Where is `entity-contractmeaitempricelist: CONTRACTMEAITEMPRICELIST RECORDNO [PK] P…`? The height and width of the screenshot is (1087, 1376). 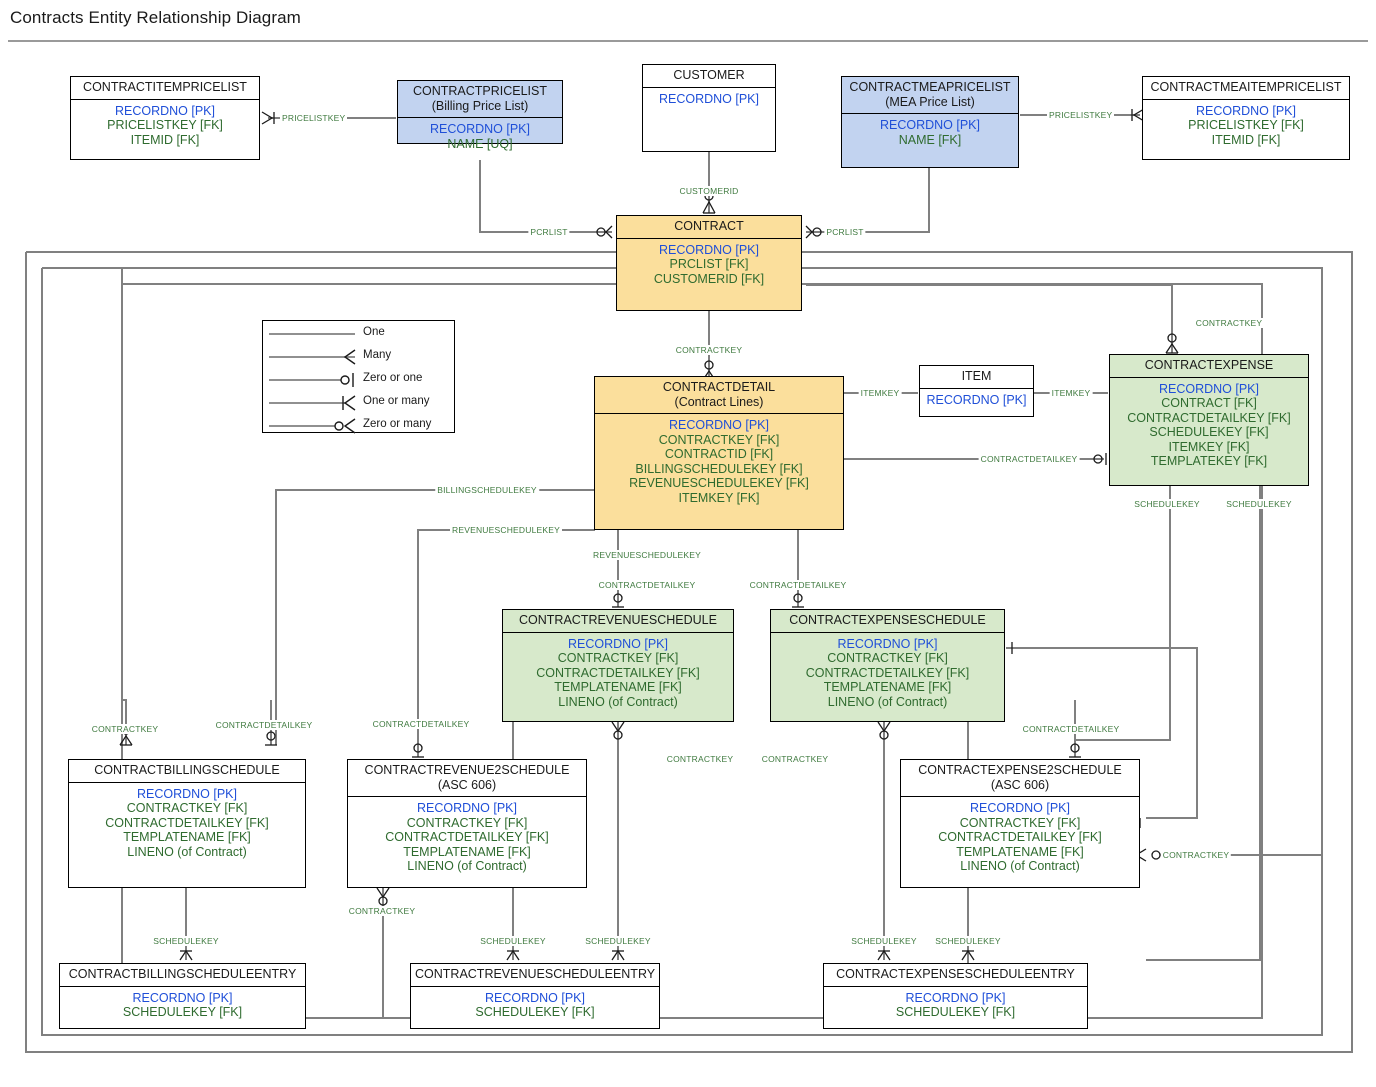
entity-contractmeaitempricelist: CONTRACTMEAITEMPRICELIST RECORDNO [PK] P… is located at coordinates (1246, 118).